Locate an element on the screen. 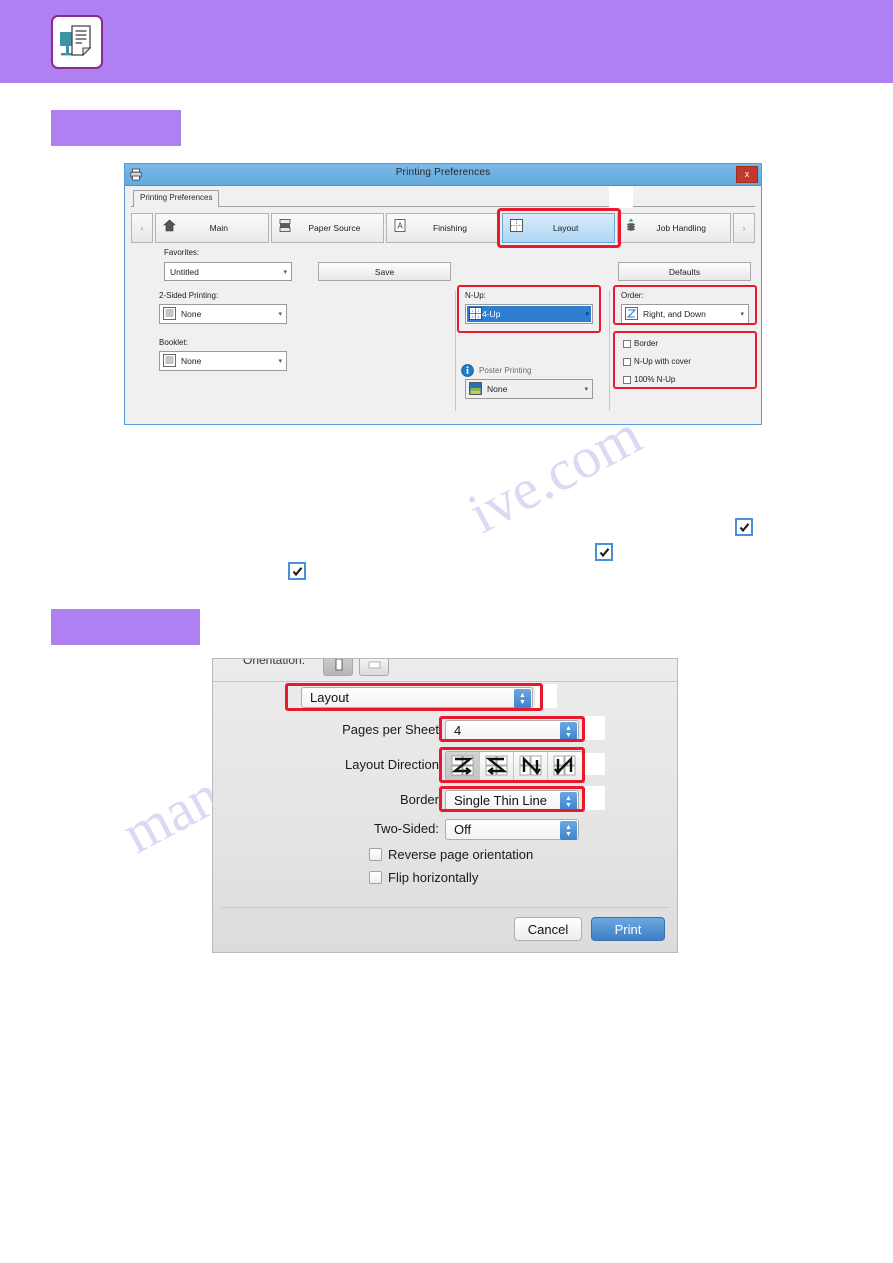  check-badge-middle is located at coordinates (604, 552).